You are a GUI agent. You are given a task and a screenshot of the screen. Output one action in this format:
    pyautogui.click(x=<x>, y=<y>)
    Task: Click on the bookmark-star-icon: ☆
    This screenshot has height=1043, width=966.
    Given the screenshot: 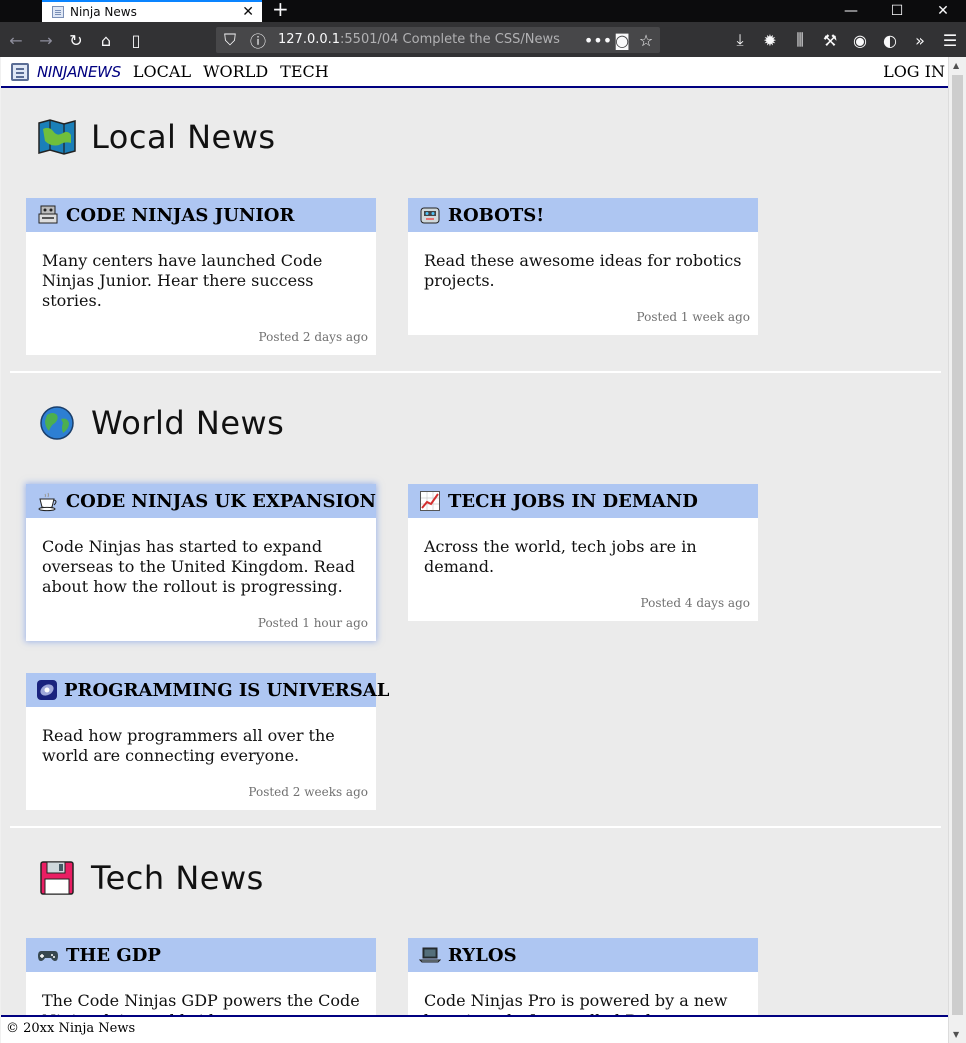 What is the action you would take?
    pyautogui.click(x=646, y=40)
    